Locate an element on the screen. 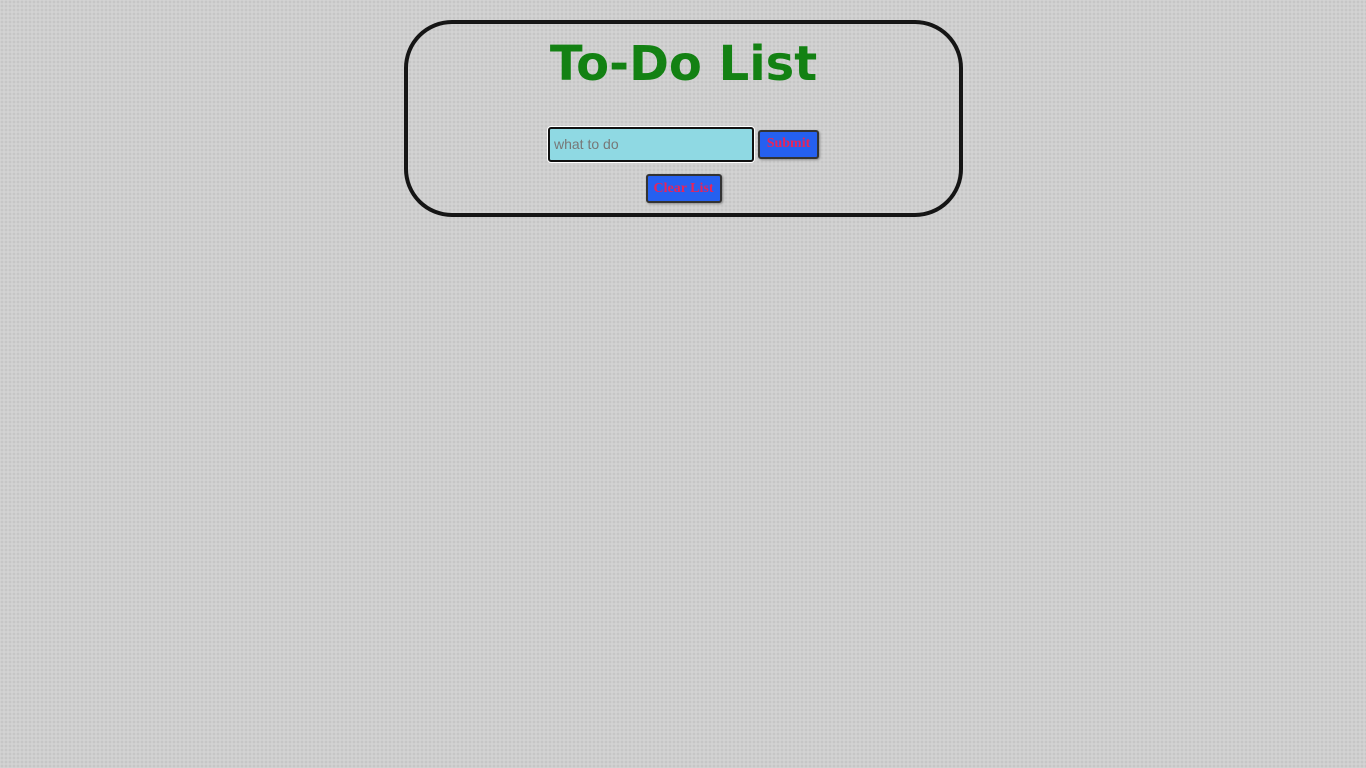 The image size is (1366, 768). clear-list-button: Clear List is located at coordinates (683, 188).